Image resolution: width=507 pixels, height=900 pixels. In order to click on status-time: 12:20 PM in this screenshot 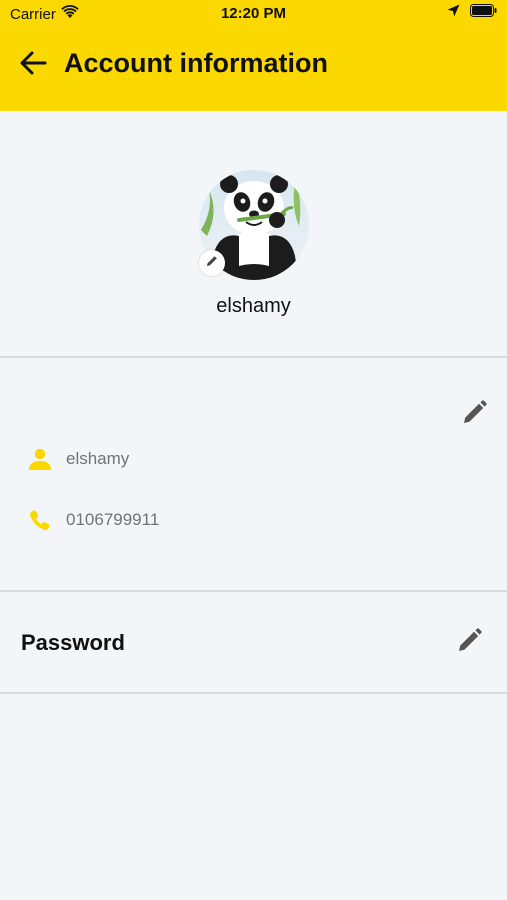, I will do `click(253, 13)`.